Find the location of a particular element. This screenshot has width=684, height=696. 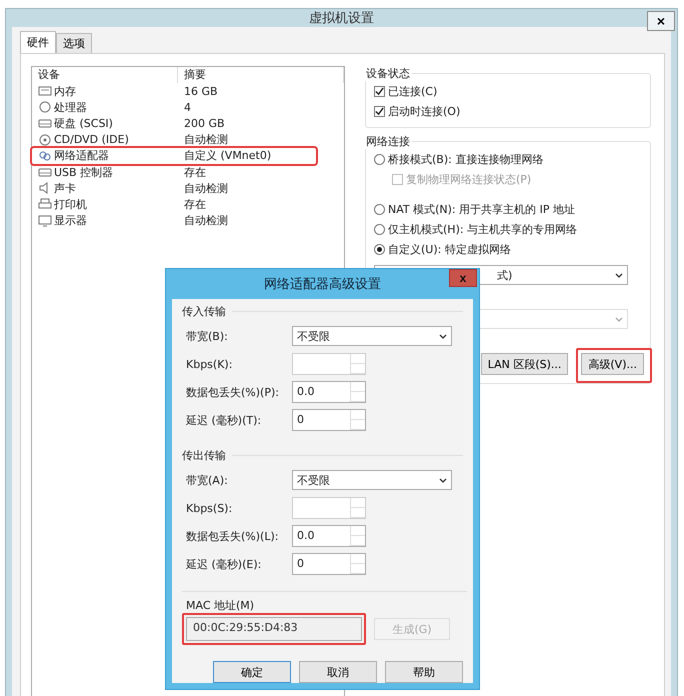

field-label: 数据包丢失(%)(L): is located at coordinates (233, 536).